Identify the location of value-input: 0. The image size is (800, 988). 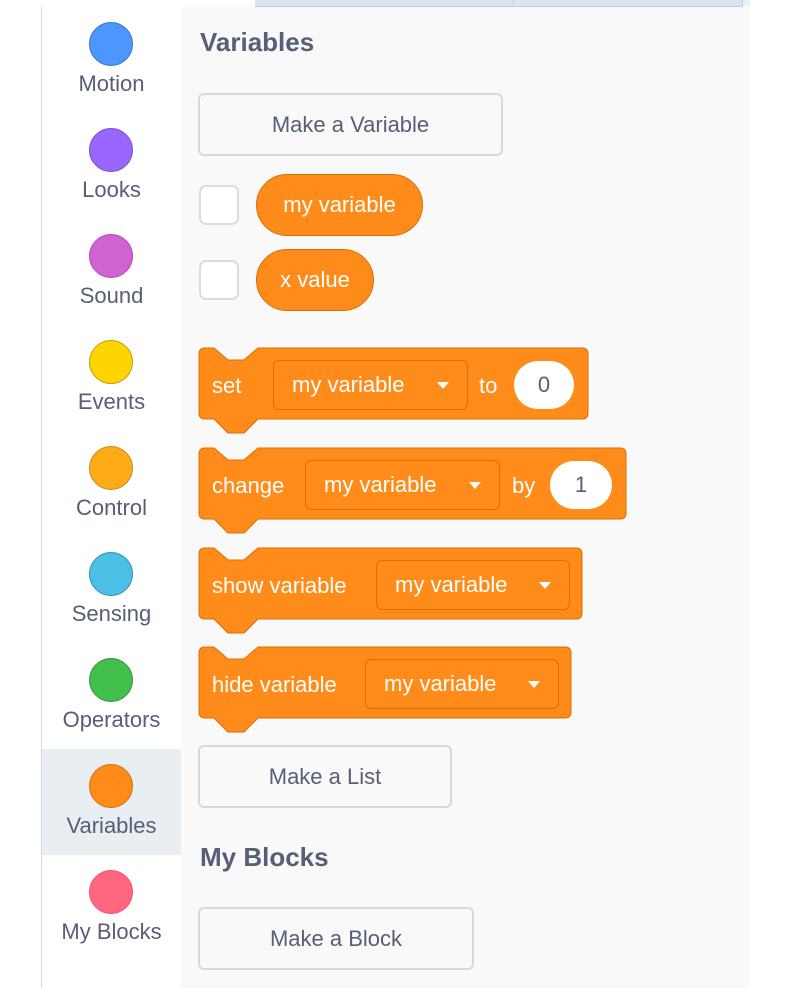
(544, 385).